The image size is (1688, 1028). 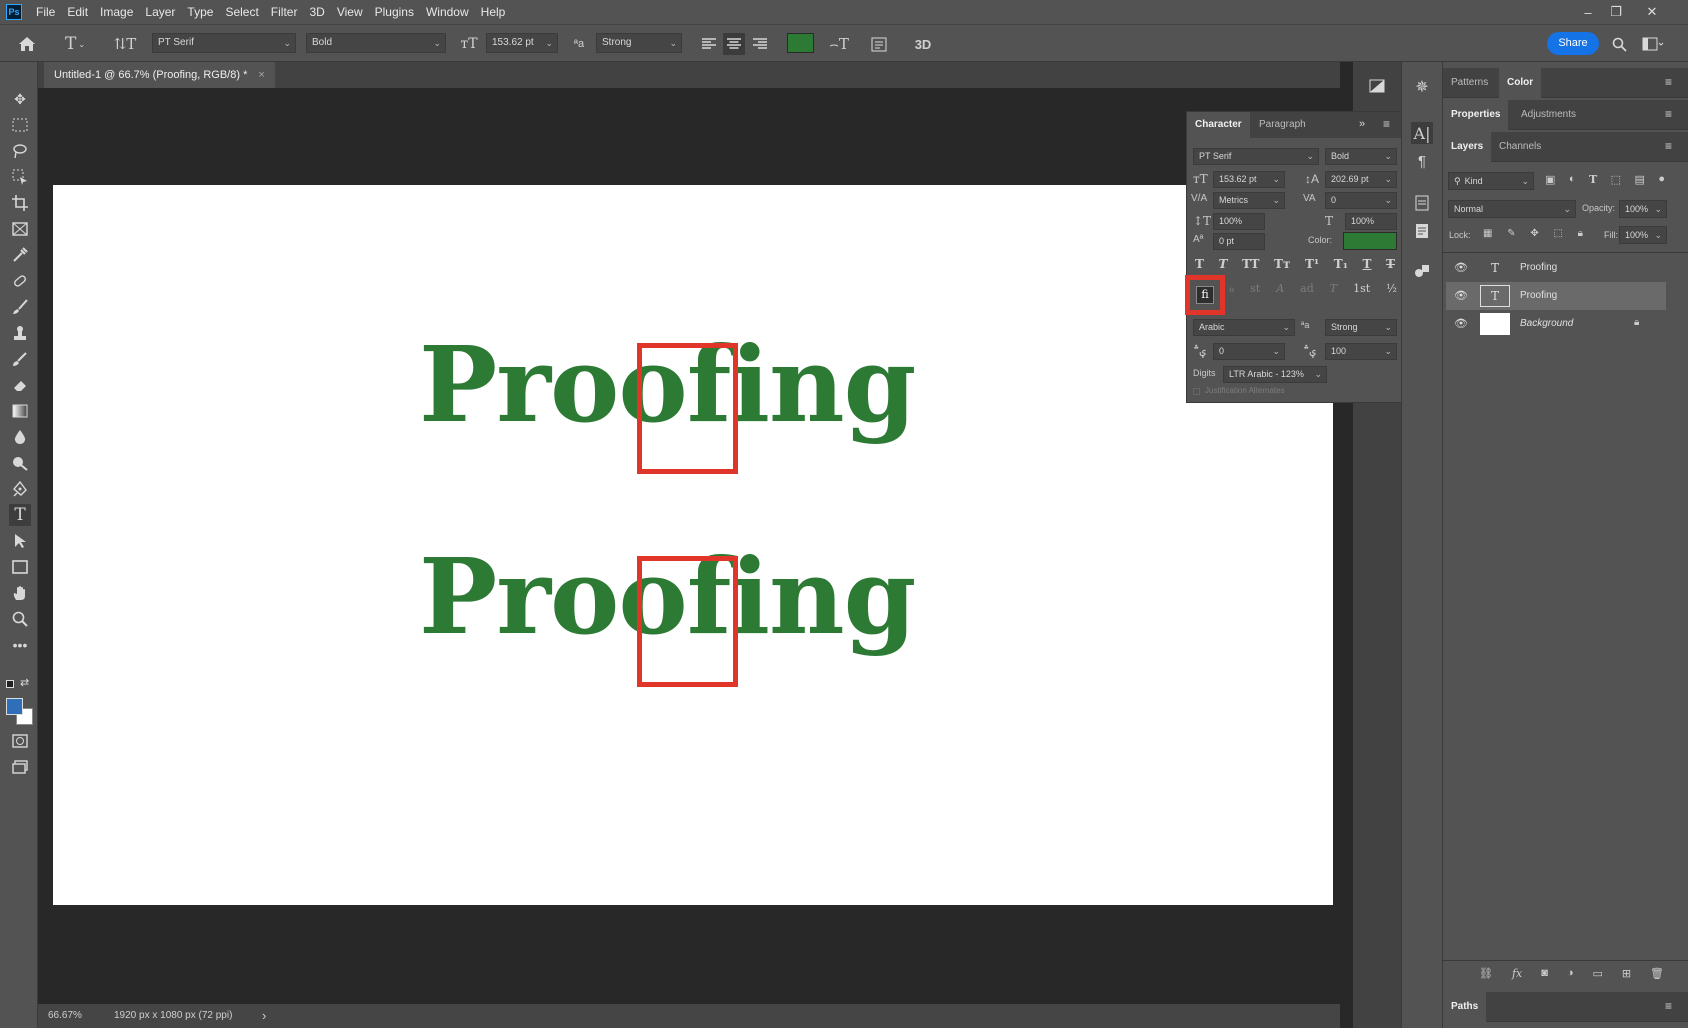 What do you see at coordinates (1256, 156) in the screenshot?
I see `char-font-family-select: PT Serif ⌄` at bounding box center [1256, 156].